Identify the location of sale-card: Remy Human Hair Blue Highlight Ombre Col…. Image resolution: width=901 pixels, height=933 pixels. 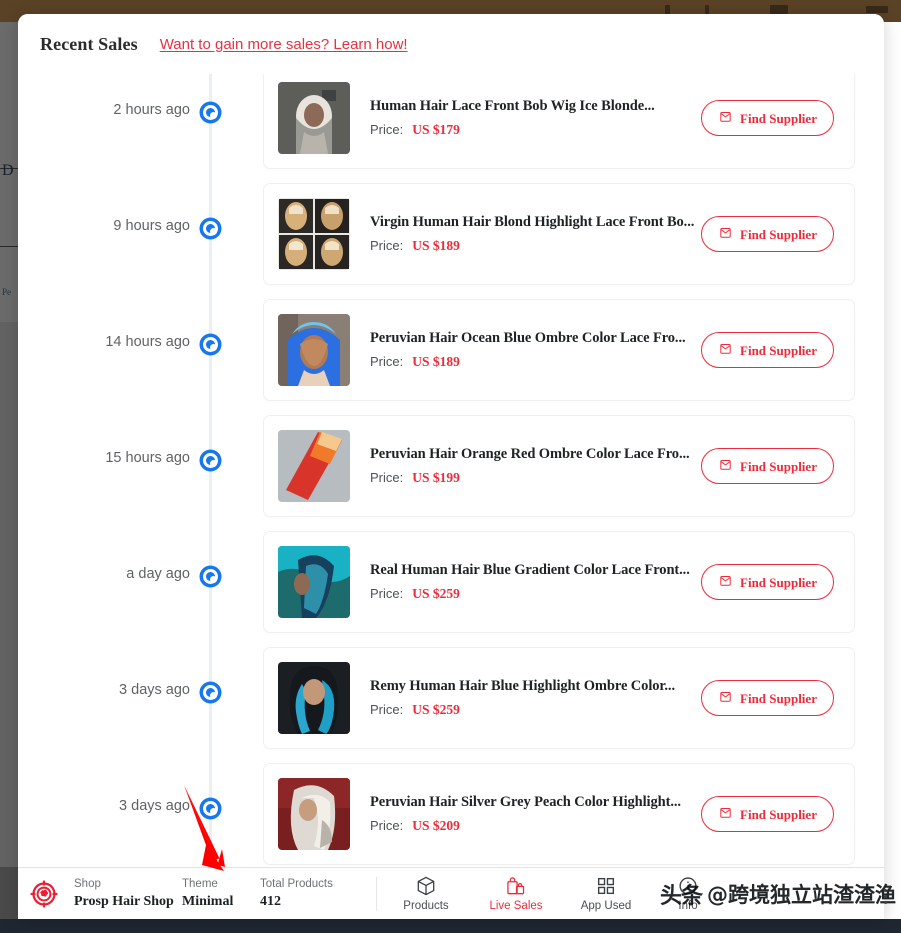
(559, 698).